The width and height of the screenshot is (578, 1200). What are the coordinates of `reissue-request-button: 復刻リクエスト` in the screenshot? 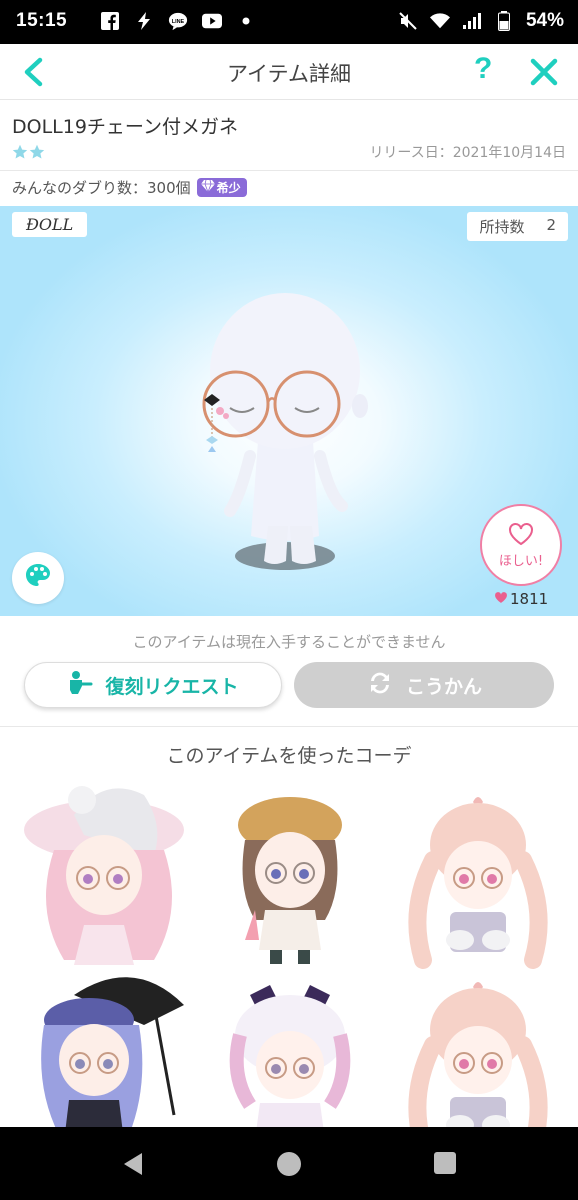 It's located at (153, 685).